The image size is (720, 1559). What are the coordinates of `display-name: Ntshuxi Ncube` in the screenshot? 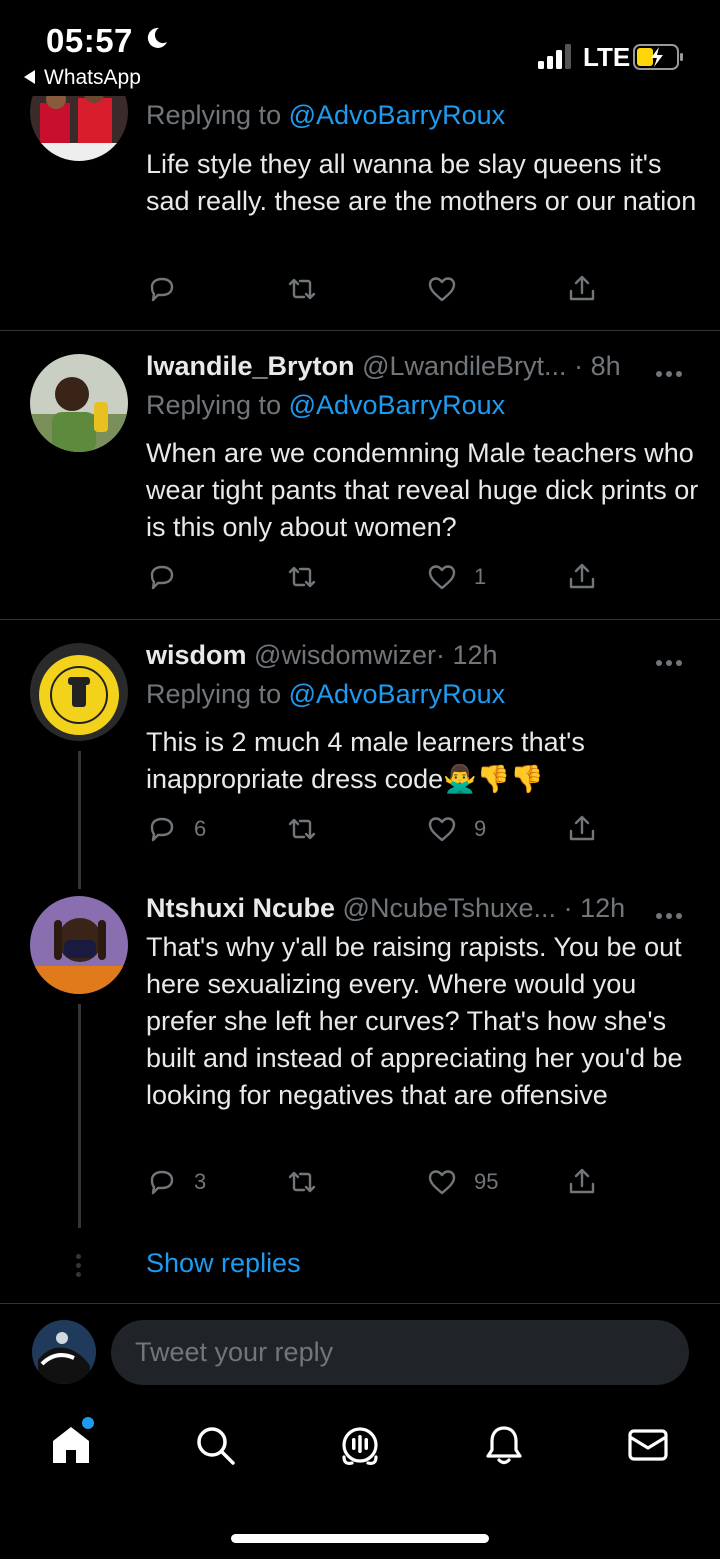 It's located at (240, 908).